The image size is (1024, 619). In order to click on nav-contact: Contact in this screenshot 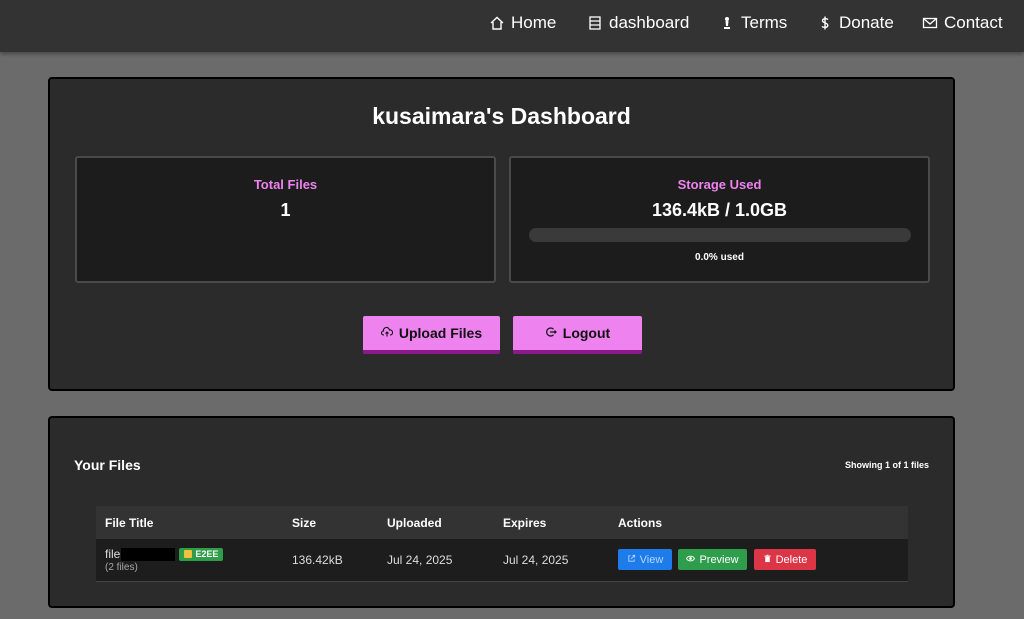, I will do `click(962, 23)`.